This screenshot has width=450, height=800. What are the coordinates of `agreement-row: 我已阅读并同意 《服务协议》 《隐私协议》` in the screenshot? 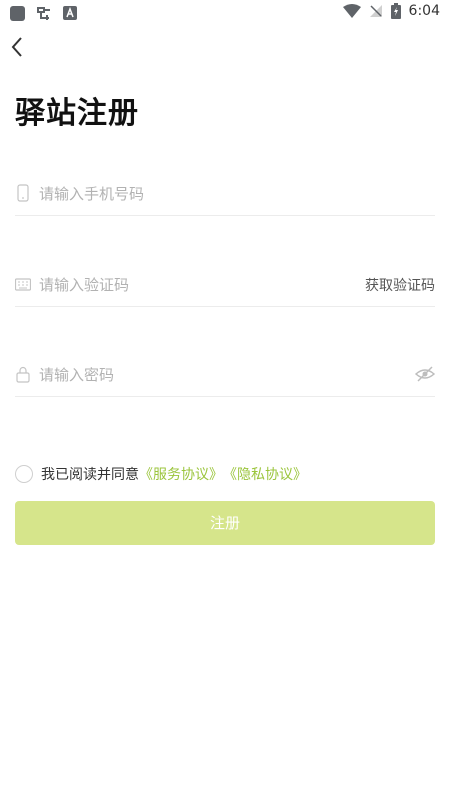 It's located at (161, 474).